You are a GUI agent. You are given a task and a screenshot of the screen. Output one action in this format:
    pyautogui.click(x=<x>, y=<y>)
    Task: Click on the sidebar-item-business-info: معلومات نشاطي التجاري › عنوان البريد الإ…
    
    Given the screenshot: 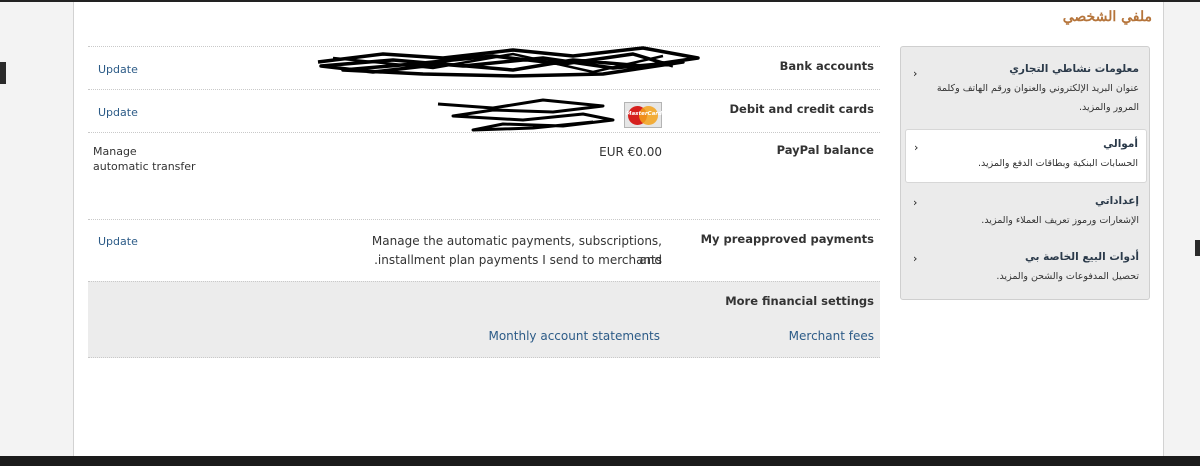 What is the action you would take?
    pyautogui.click(x=1026, y=91)
    